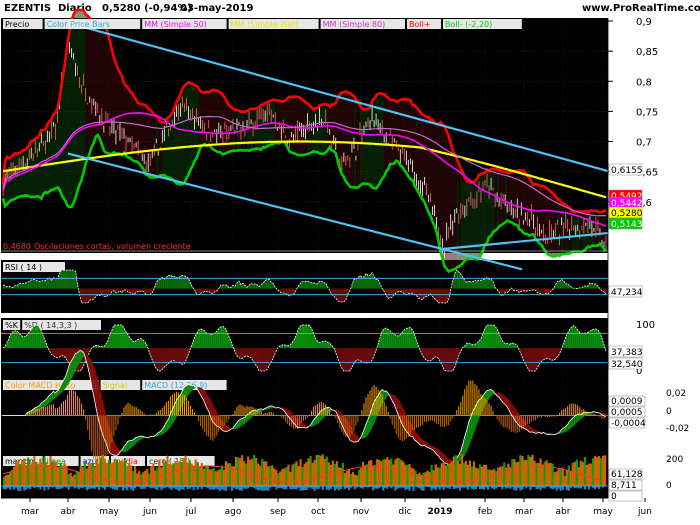  Describe the element at coordinates (627, 475) in the screenshot. I see `vol-value-label: 61,128` at that location.